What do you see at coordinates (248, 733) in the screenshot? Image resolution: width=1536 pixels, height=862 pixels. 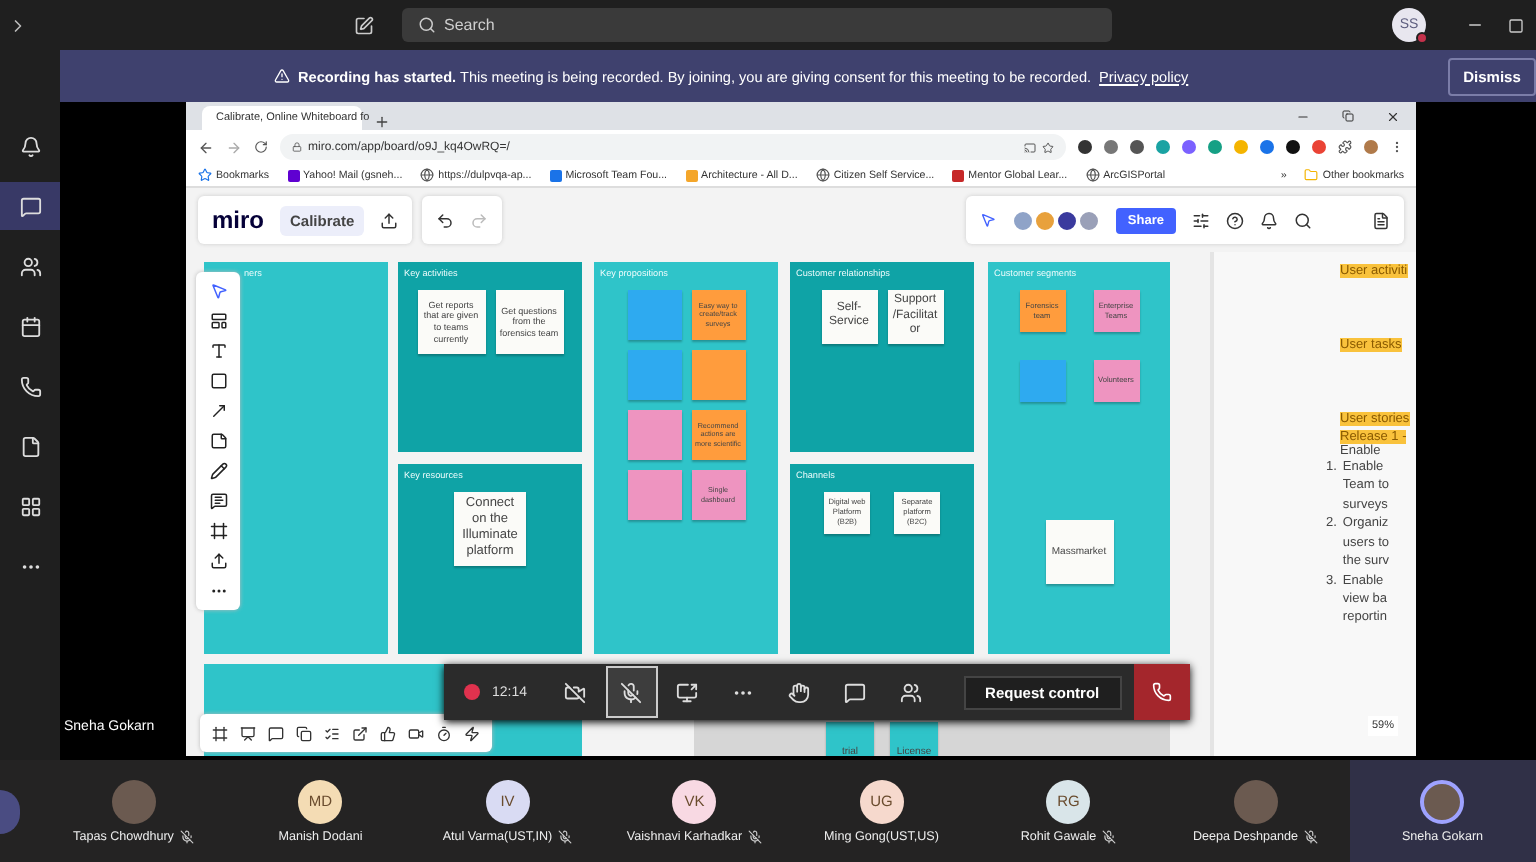 I see `presentation-icon` at bounding box center [248, 733].